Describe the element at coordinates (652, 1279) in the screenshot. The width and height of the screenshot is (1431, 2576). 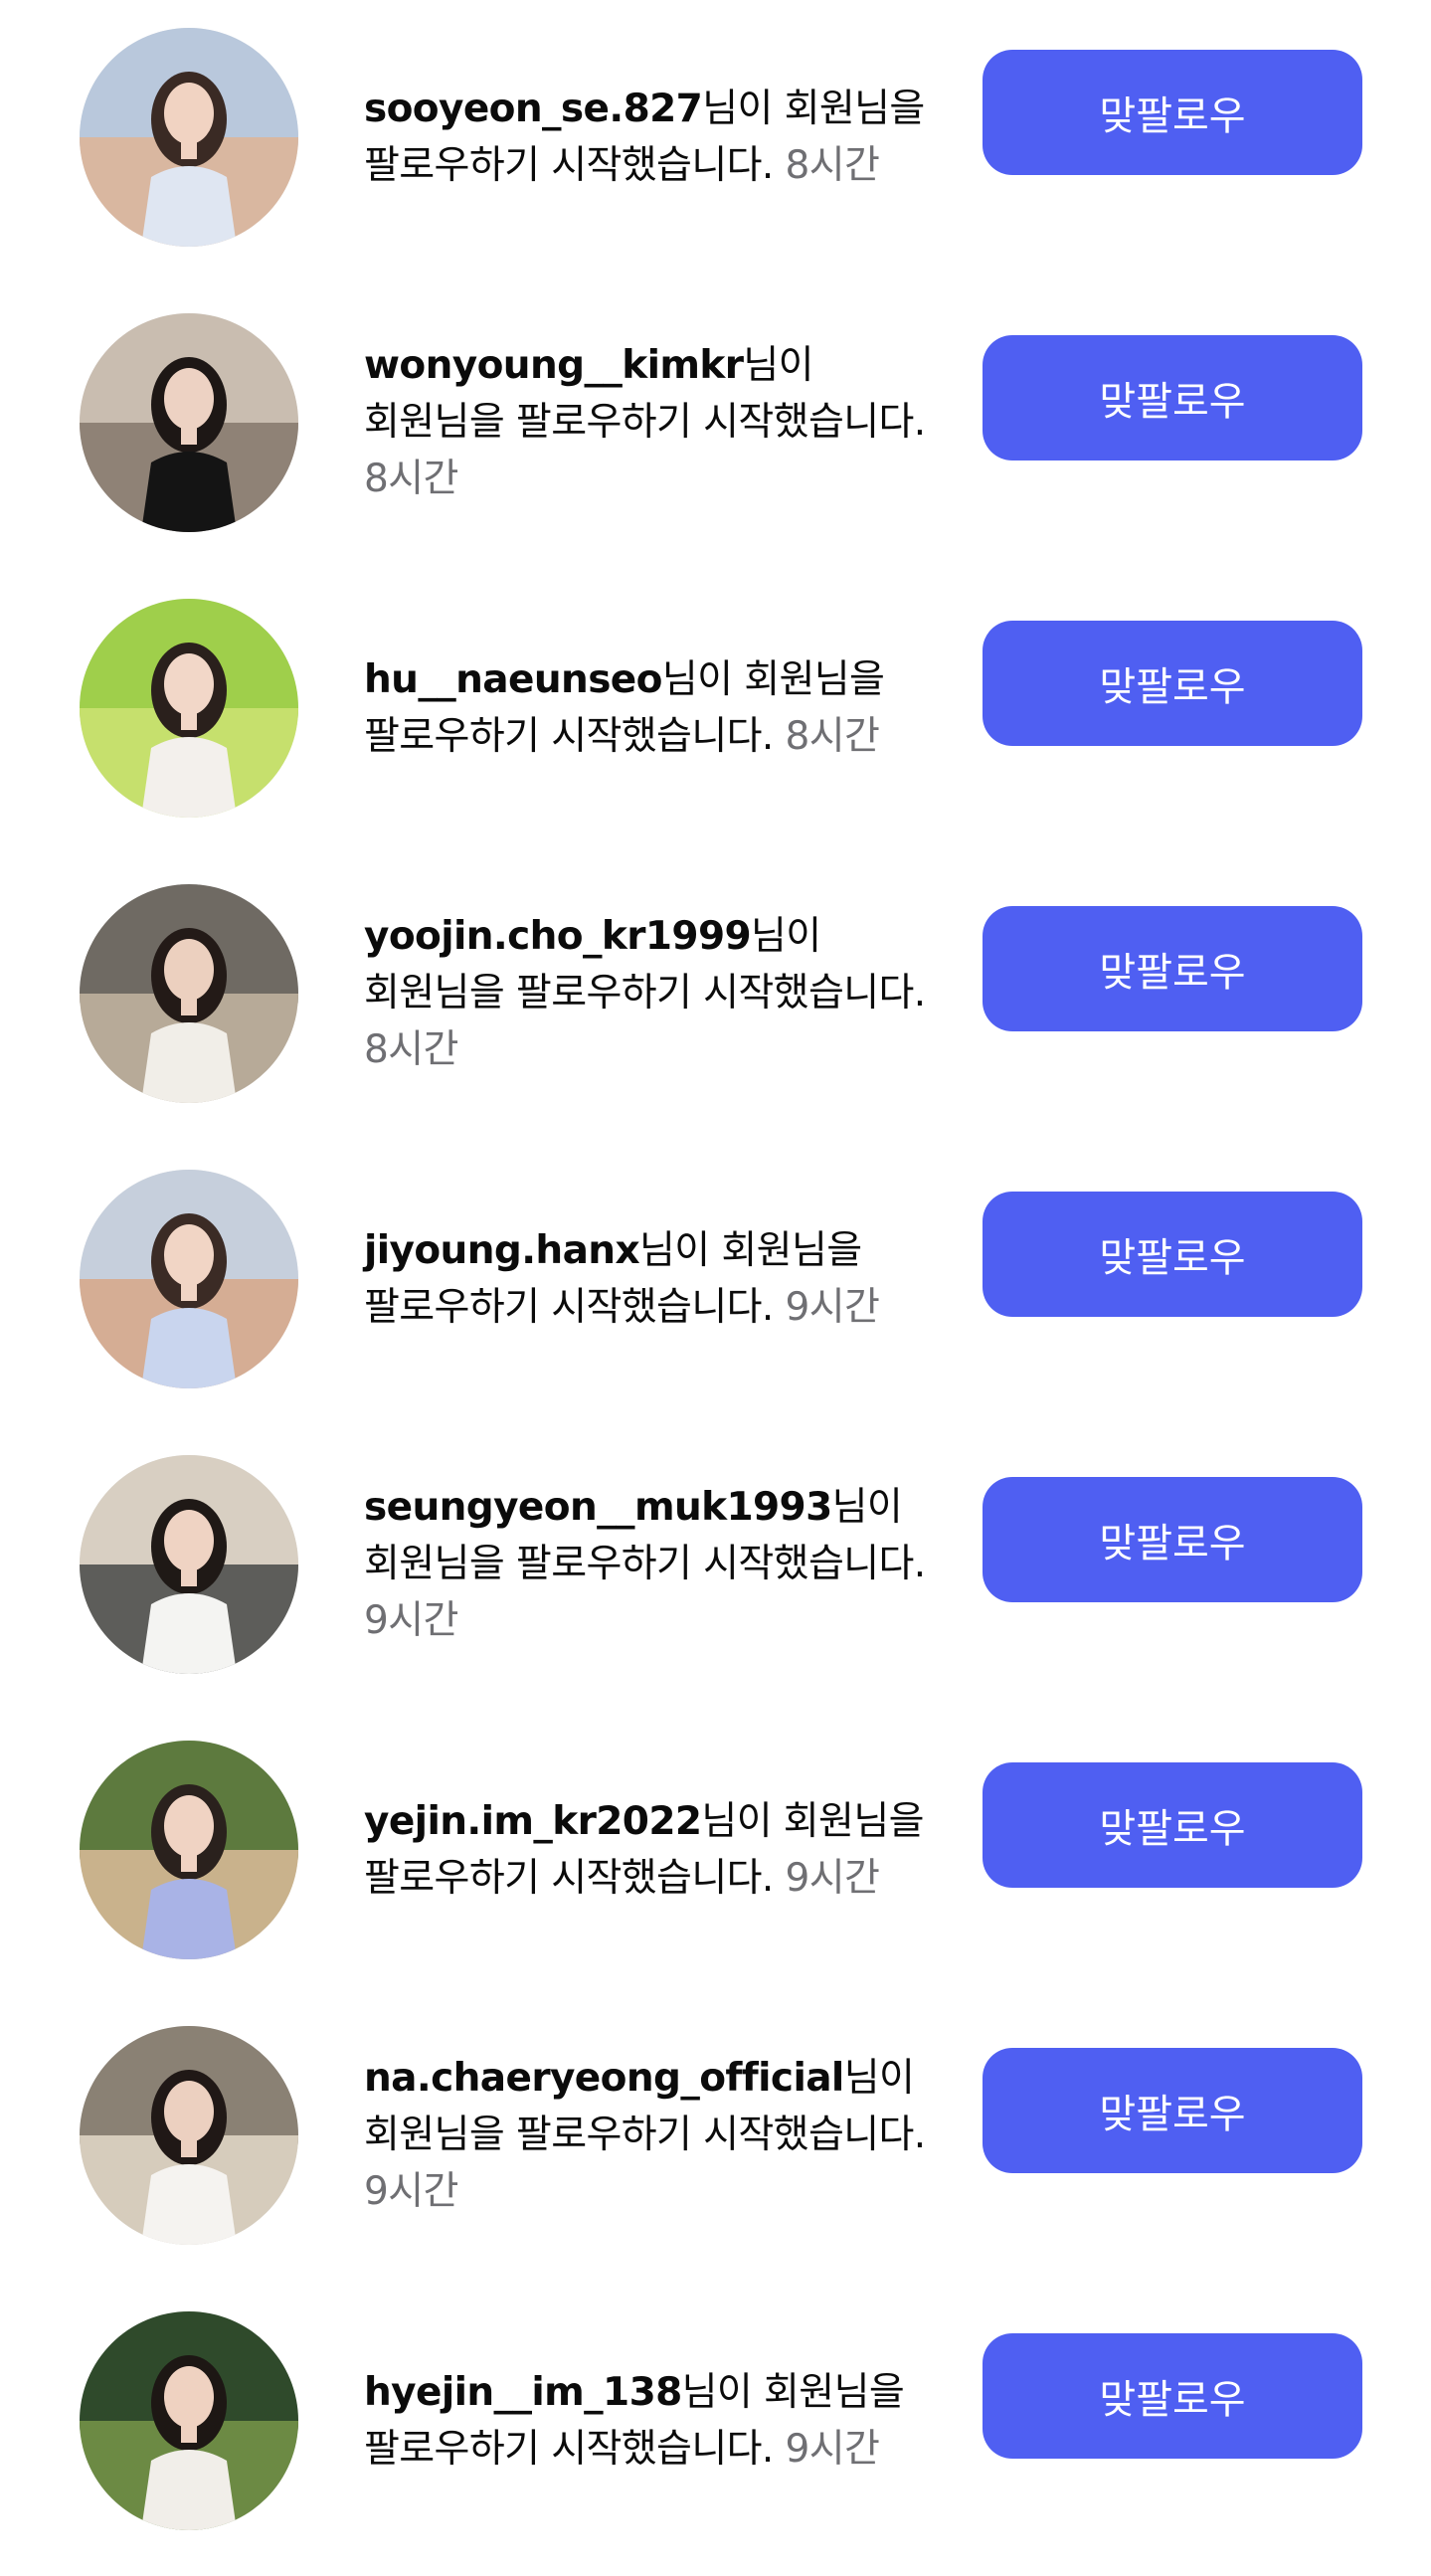
I see `notification-text: jiyoung.hanx님이 회원님을 팔로우하기 시작했습니다. 9시간` at that location.